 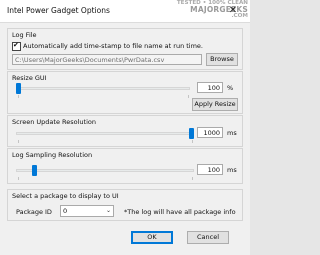 What do you see at coordinates (125, 92) in the screenshot?
I see `resize-gui-group: Resize GUI 100 % Apply Resize` at bounding box center [125, 92].